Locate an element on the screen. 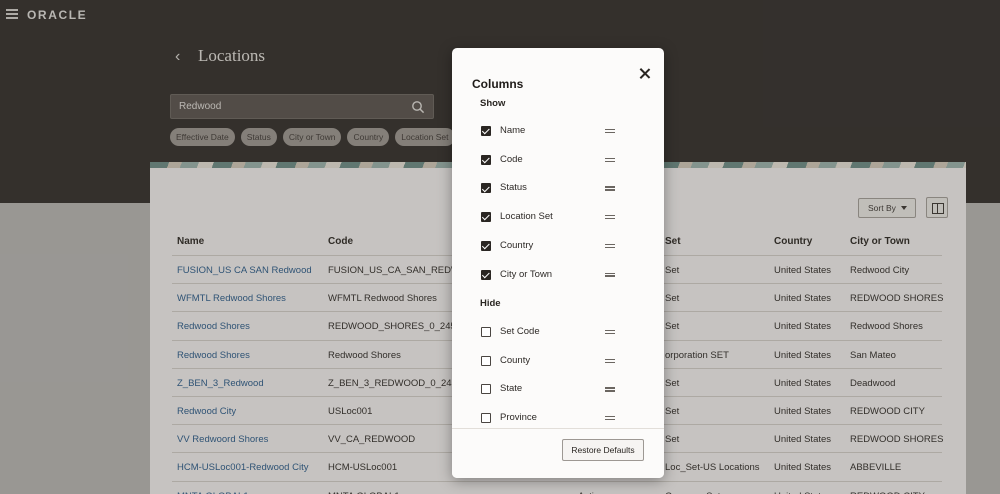 This screenshot has height=494, width=1000. column-option-label: City or Town is located at coordinates (526, 274).